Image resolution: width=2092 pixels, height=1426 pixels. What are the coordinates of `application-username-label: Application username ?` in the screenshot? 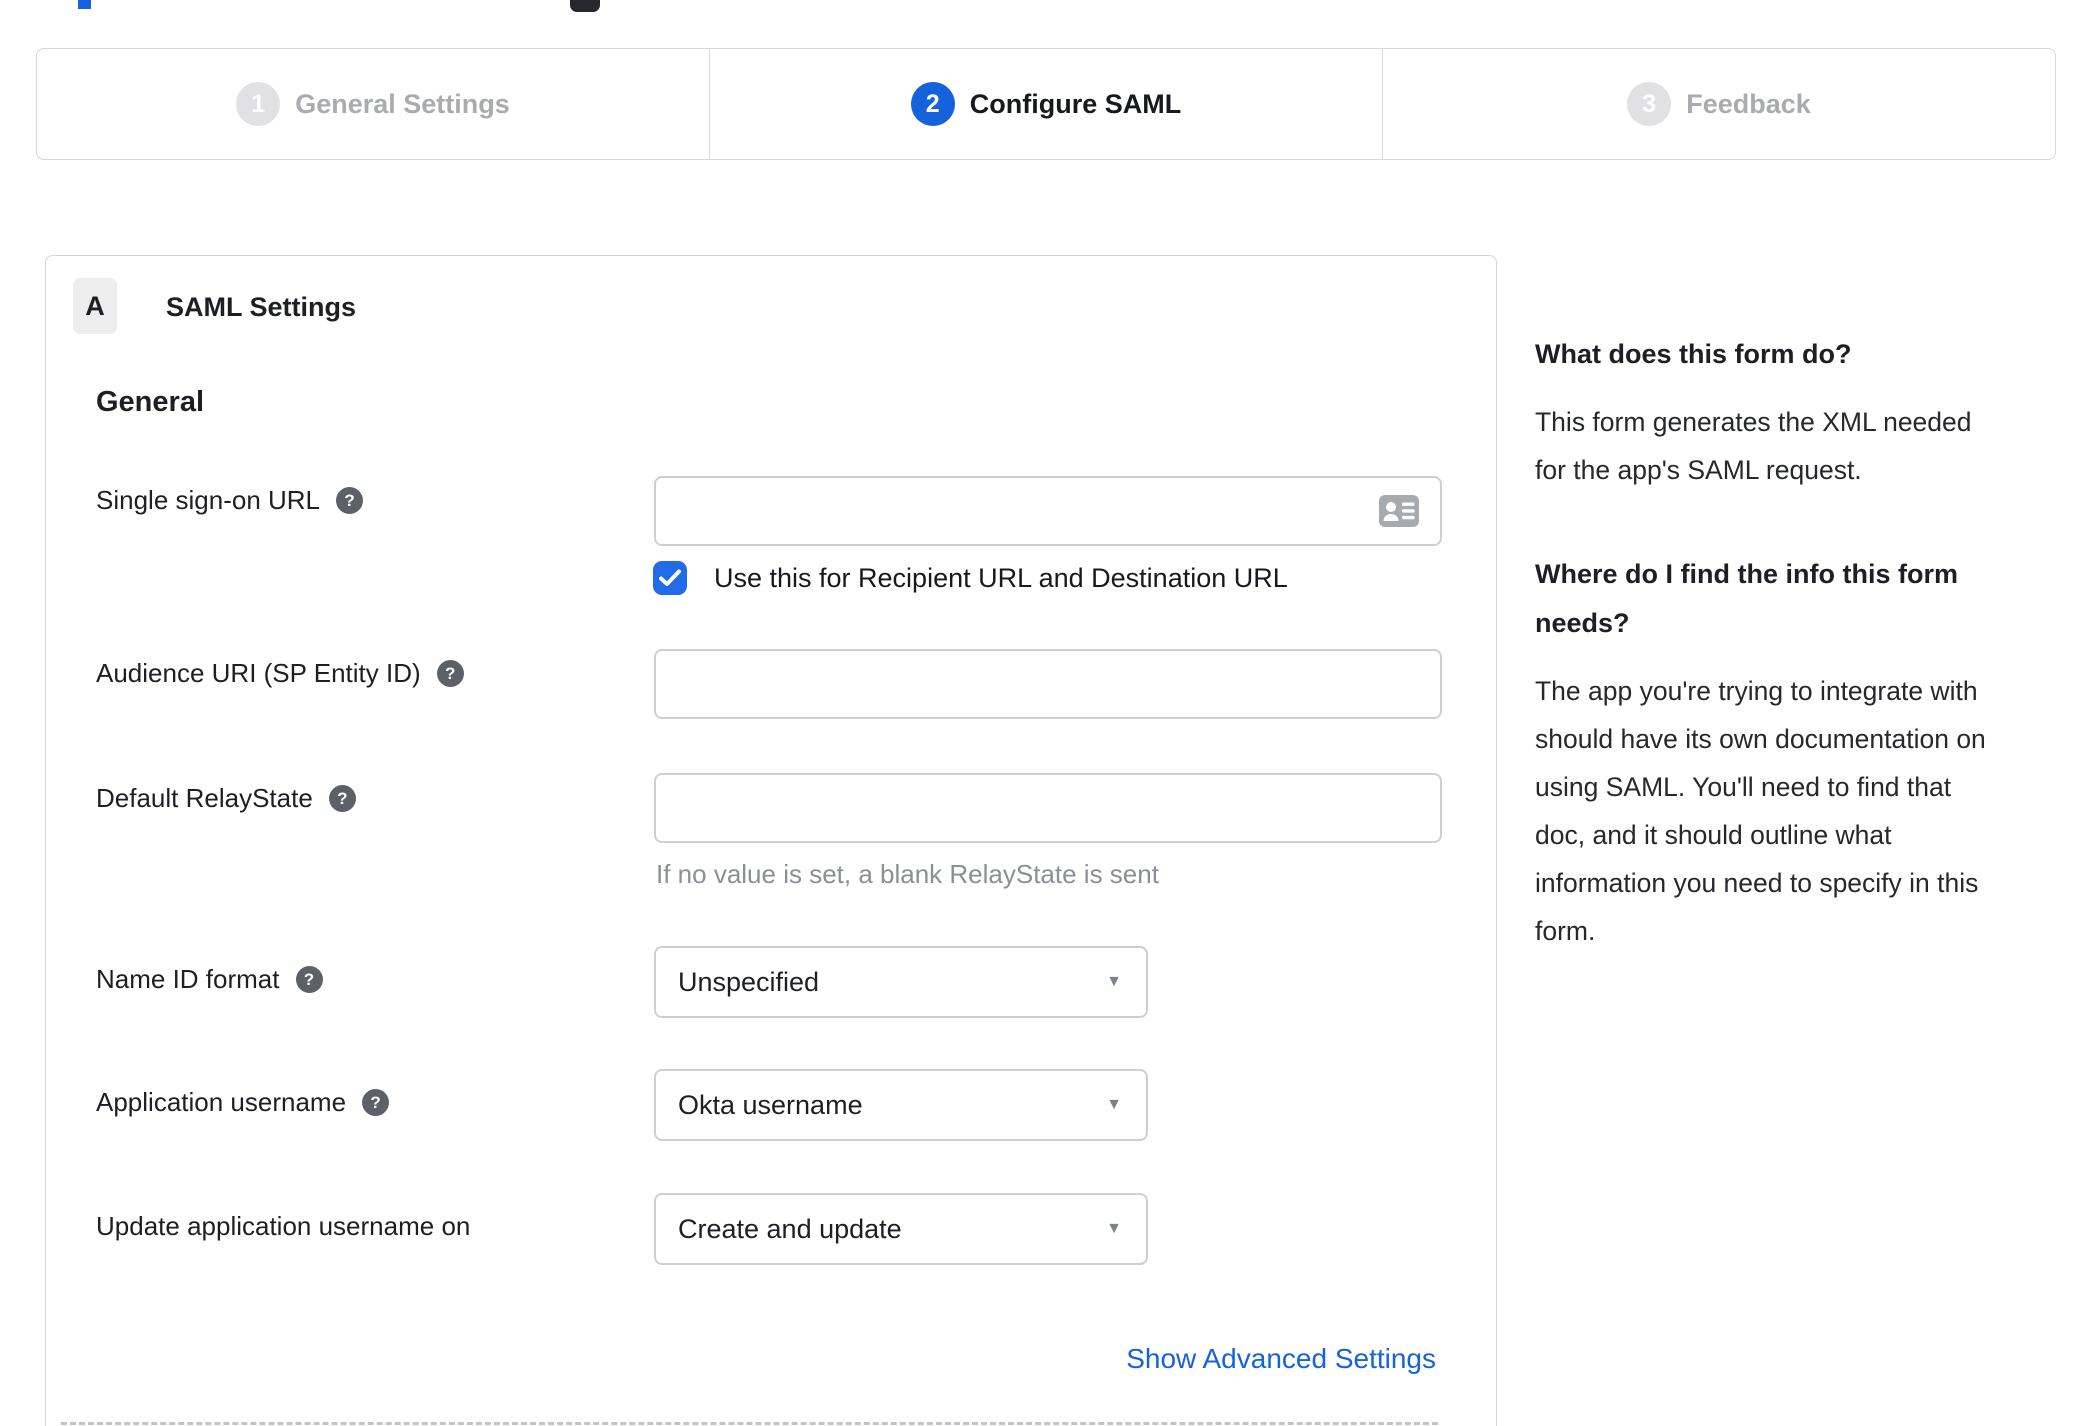 It's located at (243, 1102).